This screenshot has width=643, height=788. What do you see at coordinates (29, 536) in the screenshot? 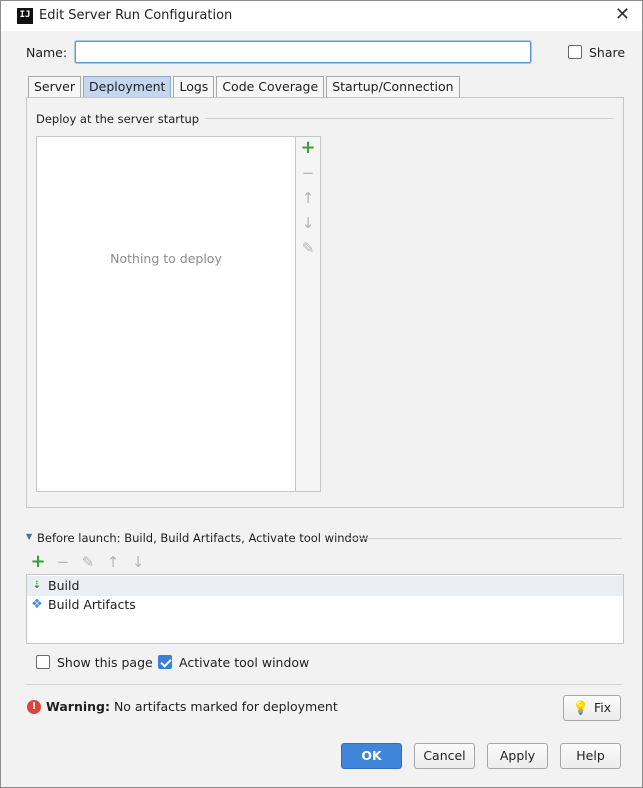
I see `expand-triangle-icon: ▼` at bounding box center [29, 536].